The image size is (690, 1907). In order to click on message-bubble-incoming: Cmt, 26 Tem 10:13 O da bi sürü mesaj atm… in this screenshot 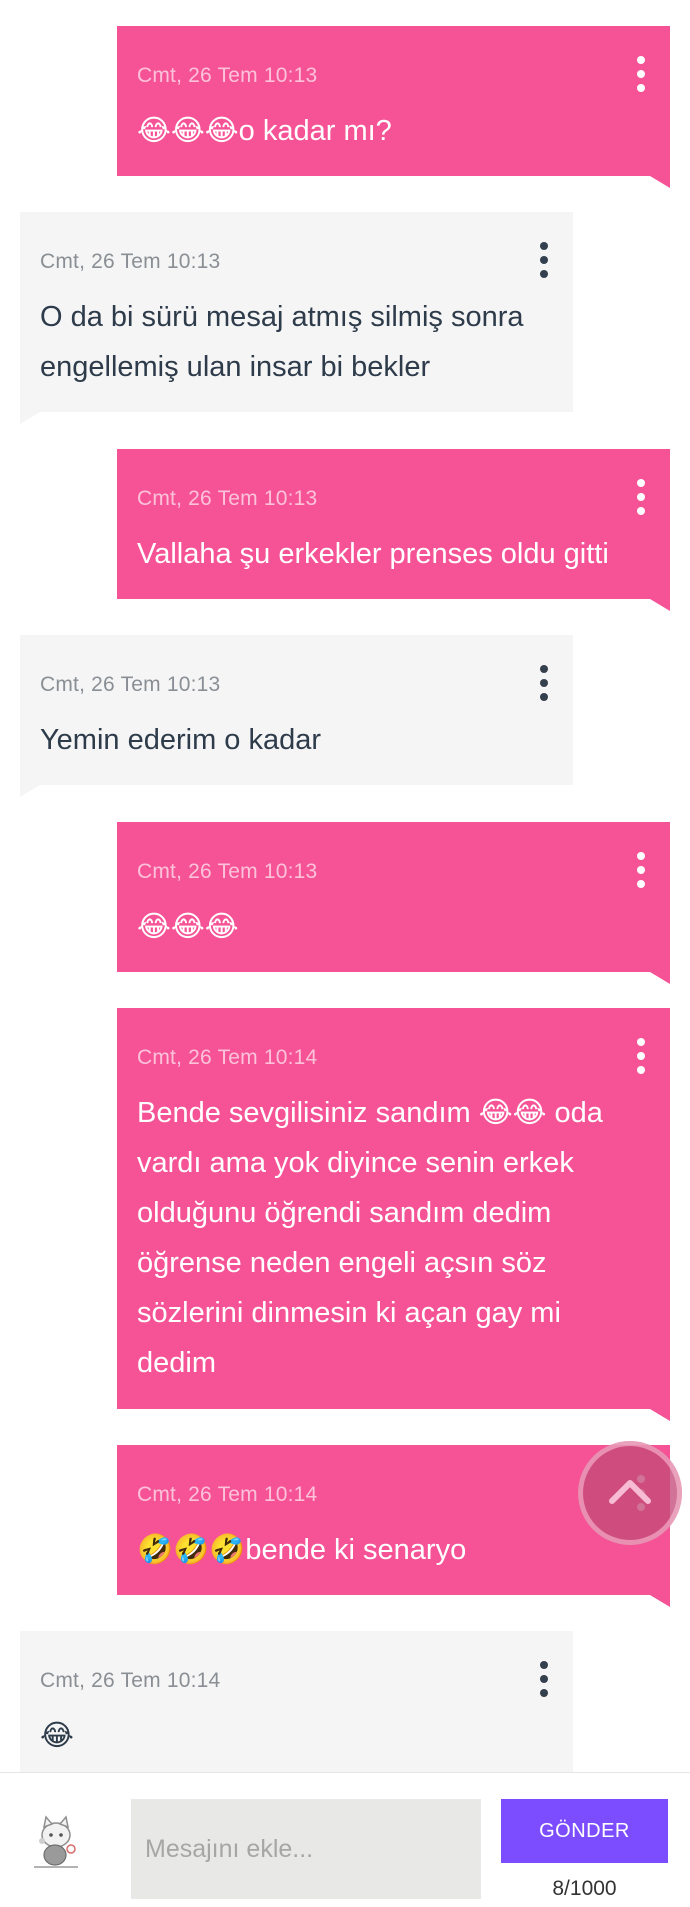, I will do `click(296, 318)`.